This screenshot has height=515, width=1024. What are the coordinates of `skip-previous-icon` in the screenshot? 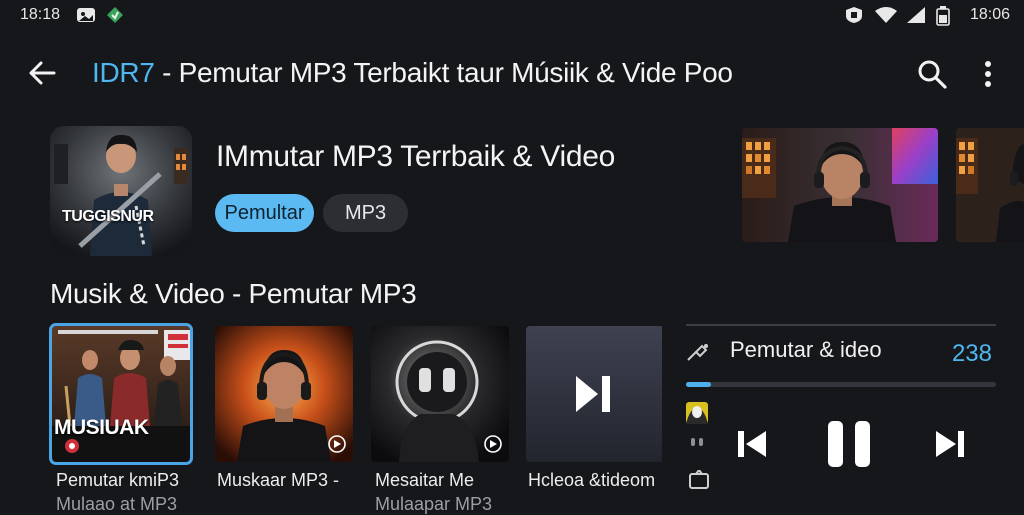 It's located at (752, 444).